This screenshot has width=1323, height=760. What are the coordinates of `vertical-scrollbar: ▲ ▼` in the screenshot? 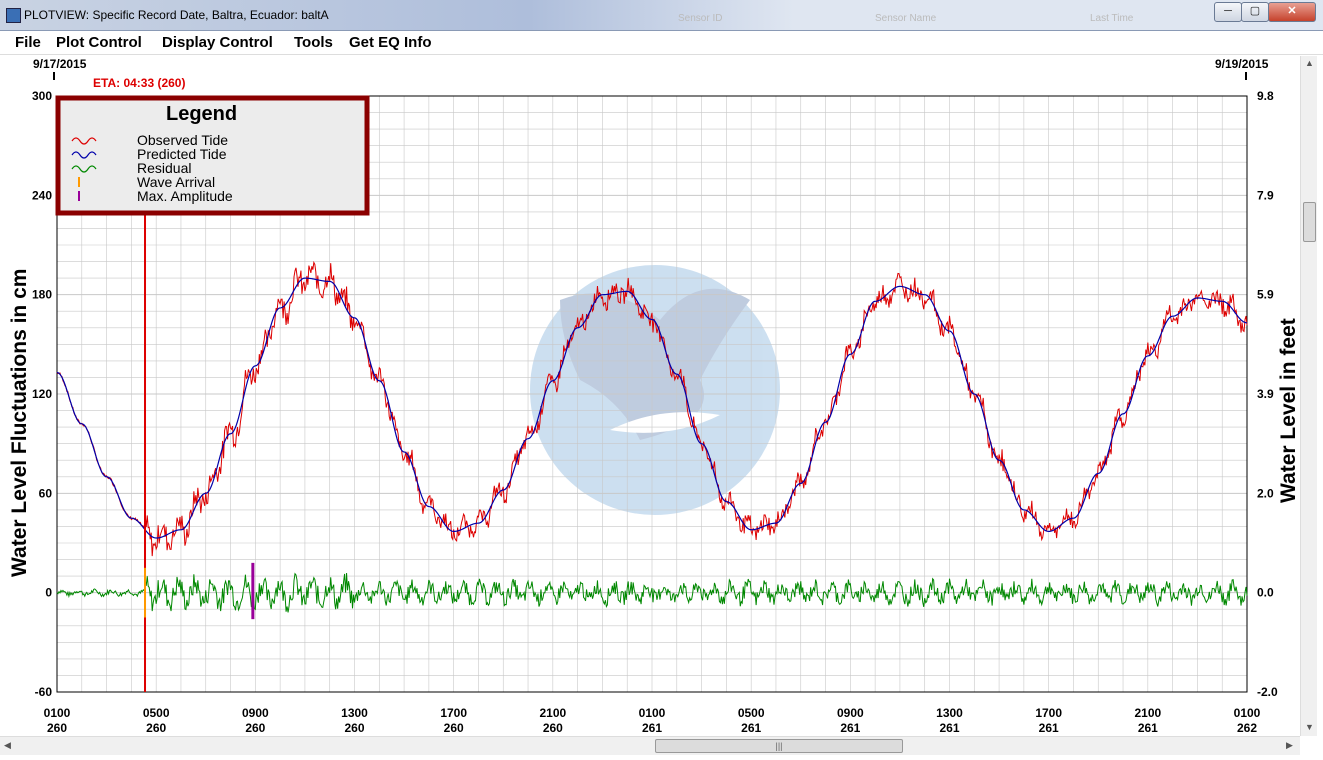 It's located at (1308, 396).